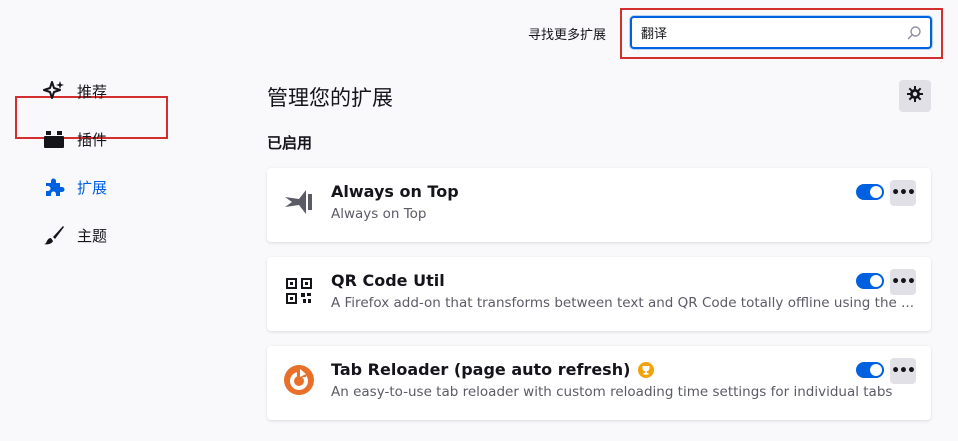  I want to click on sidebar-item-label: 扩展, so click(92, 187).